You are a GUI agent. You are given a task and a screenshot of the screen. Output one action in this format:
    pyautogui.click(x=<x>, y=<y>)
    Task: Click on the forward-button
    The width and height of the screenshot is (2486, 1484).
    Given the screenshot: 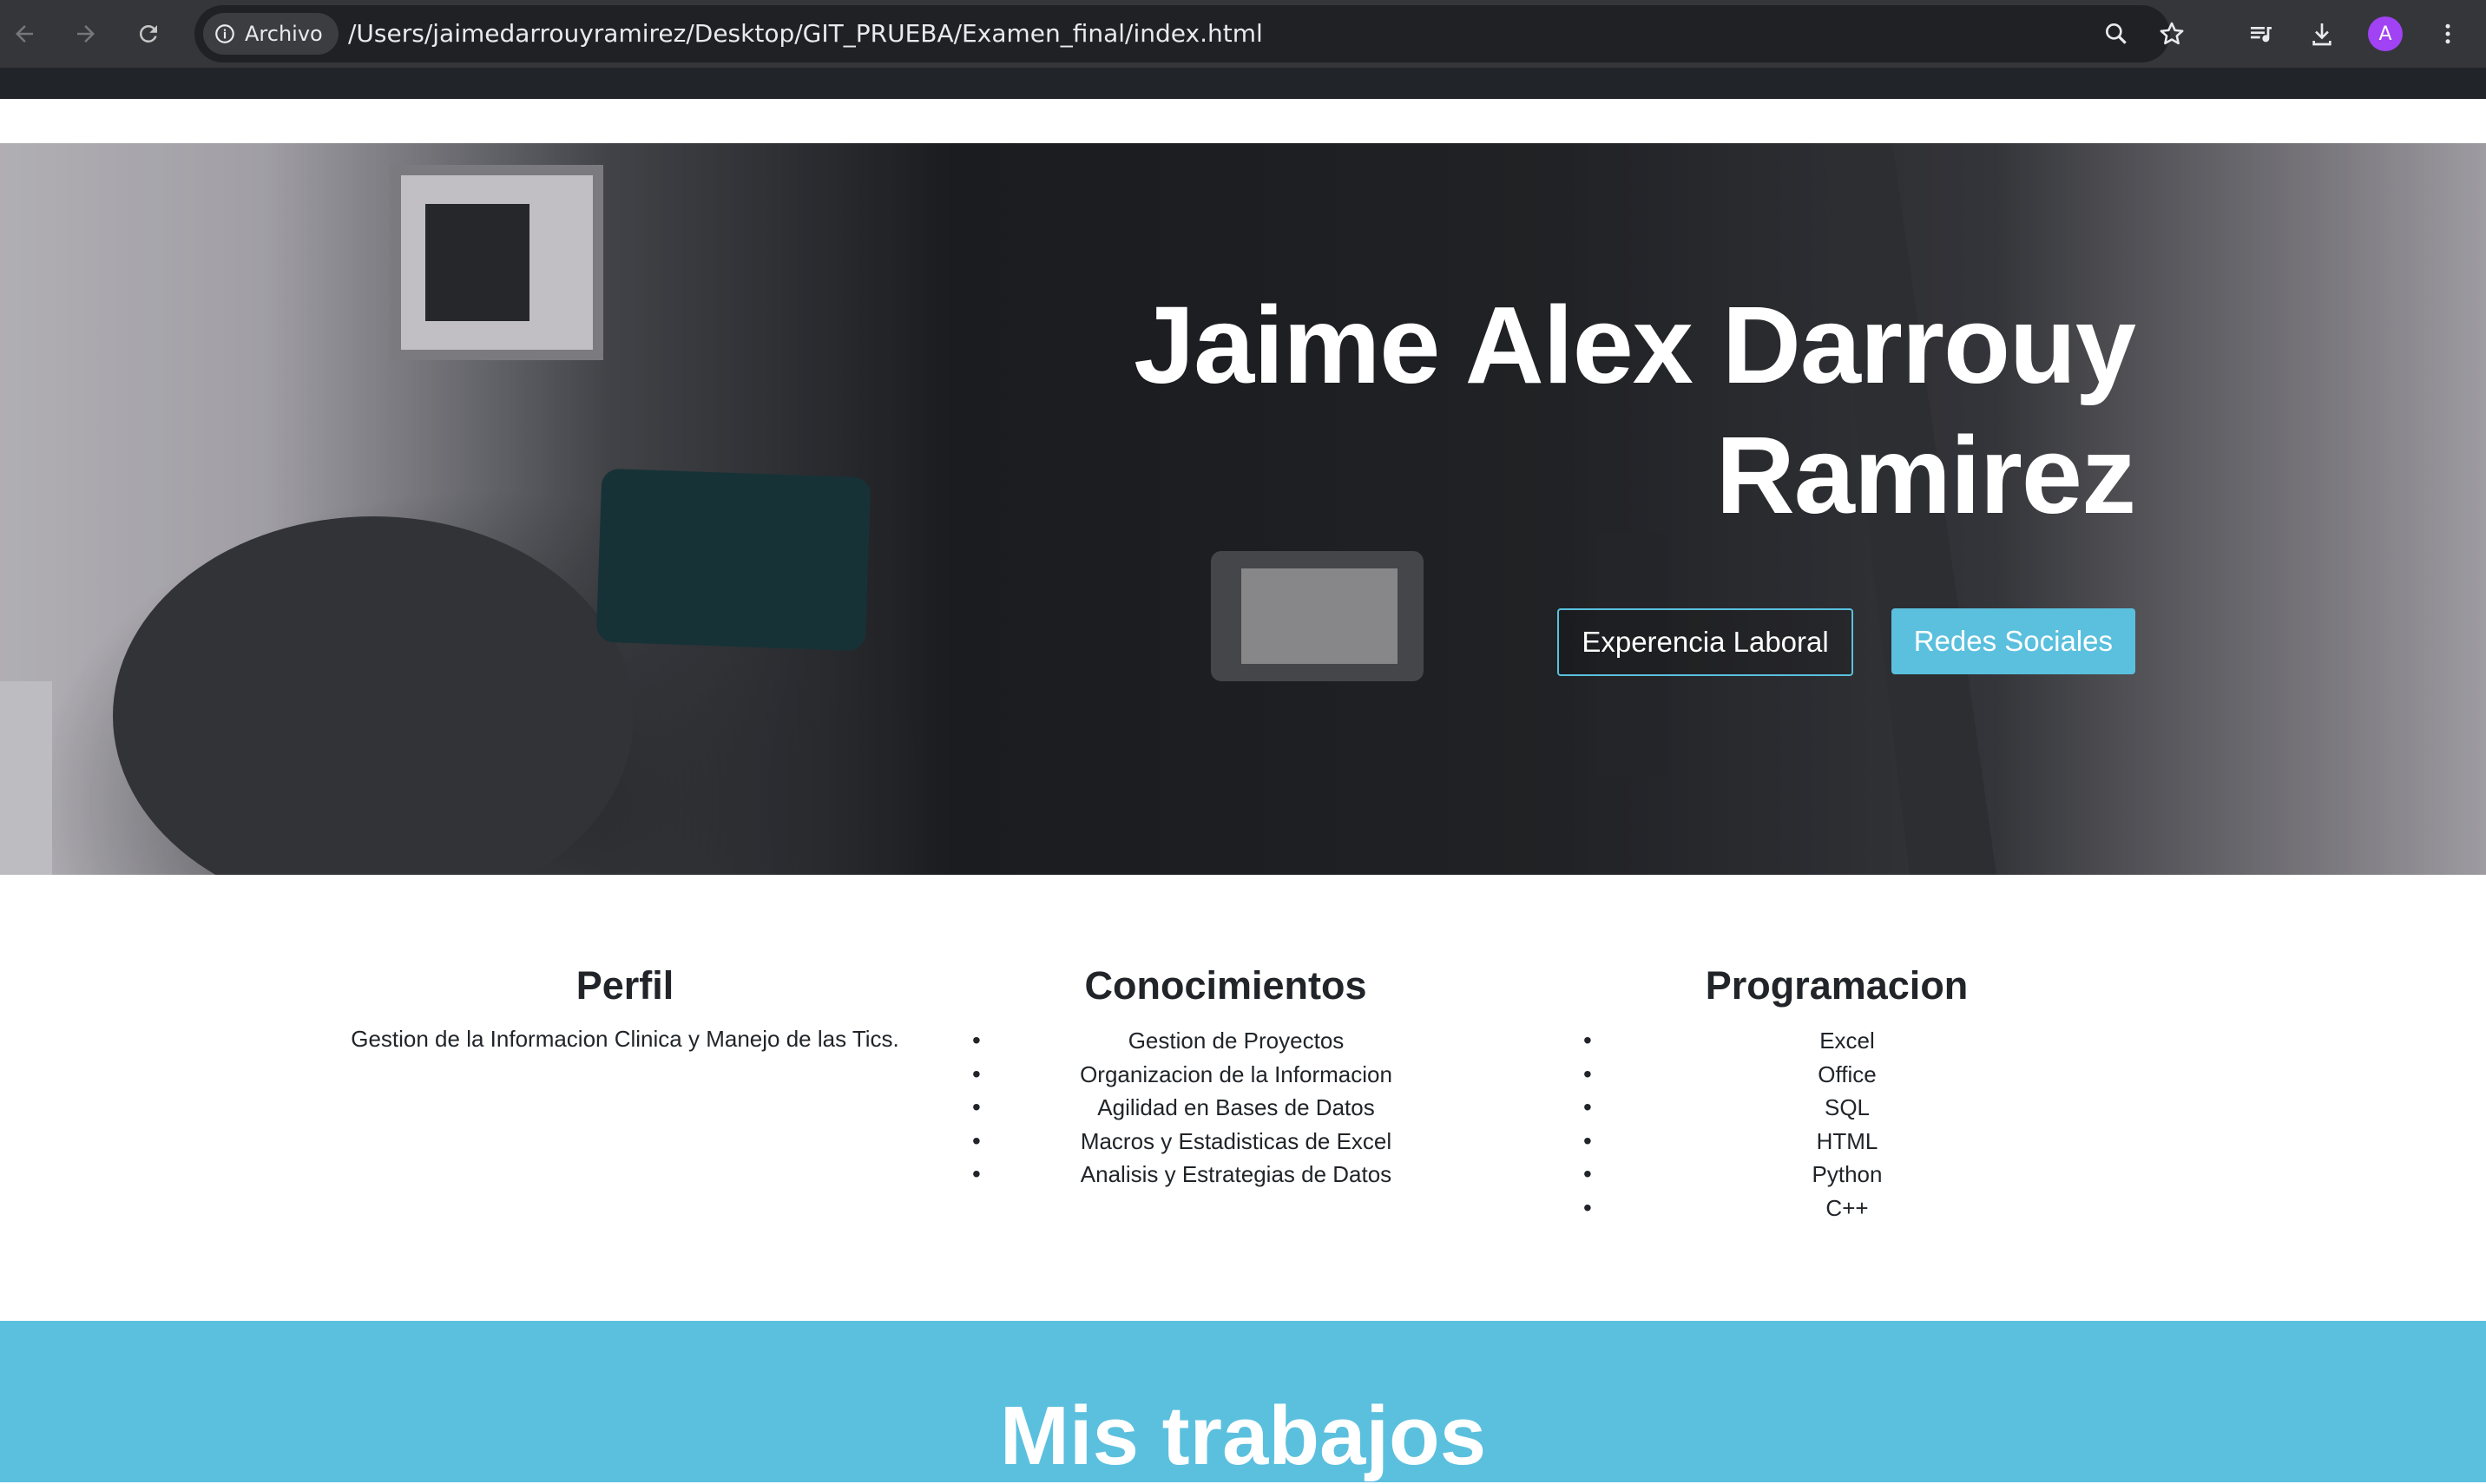 What is the action you would take?
    pyautogui.click(x=86, y=33)
    